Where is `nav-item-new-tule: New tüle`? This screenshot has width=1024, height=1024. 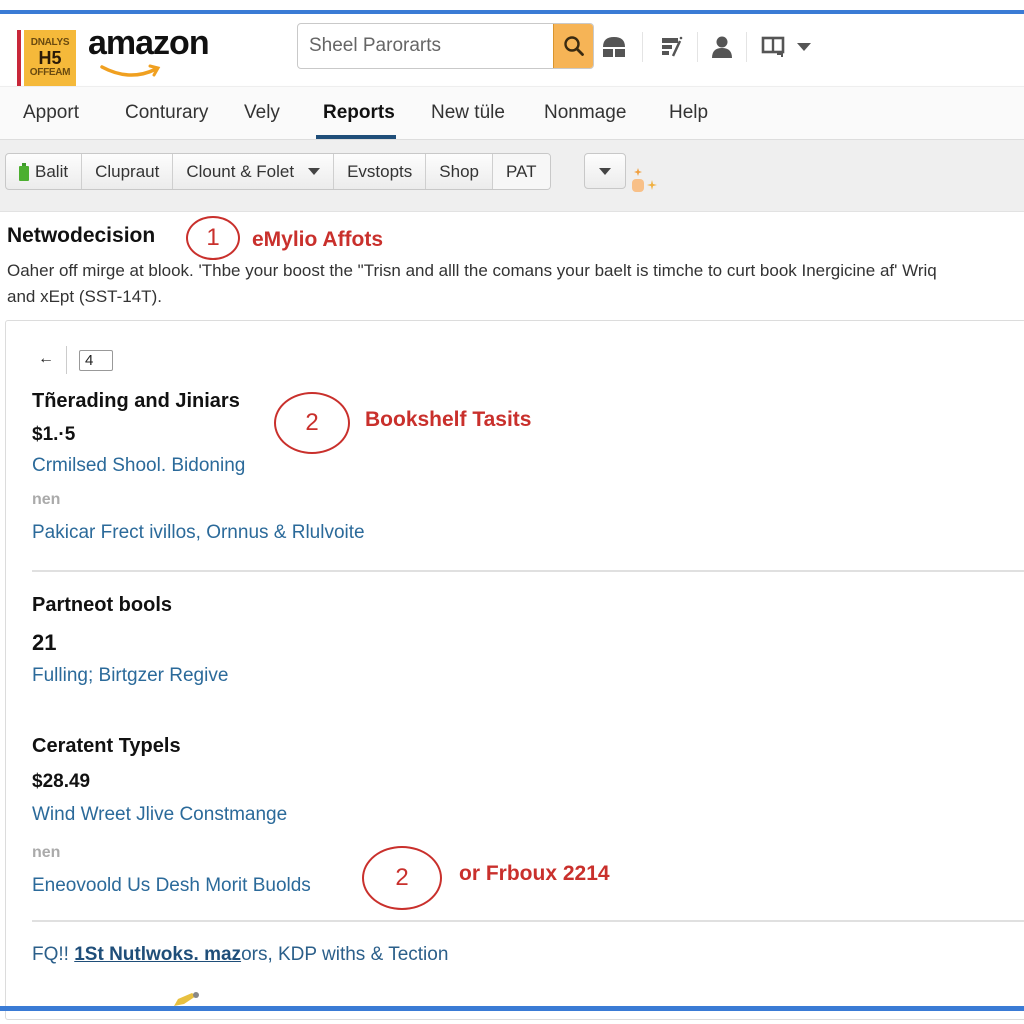
nav-item-new-tule: New tüle is located at coordinates (468, 113).